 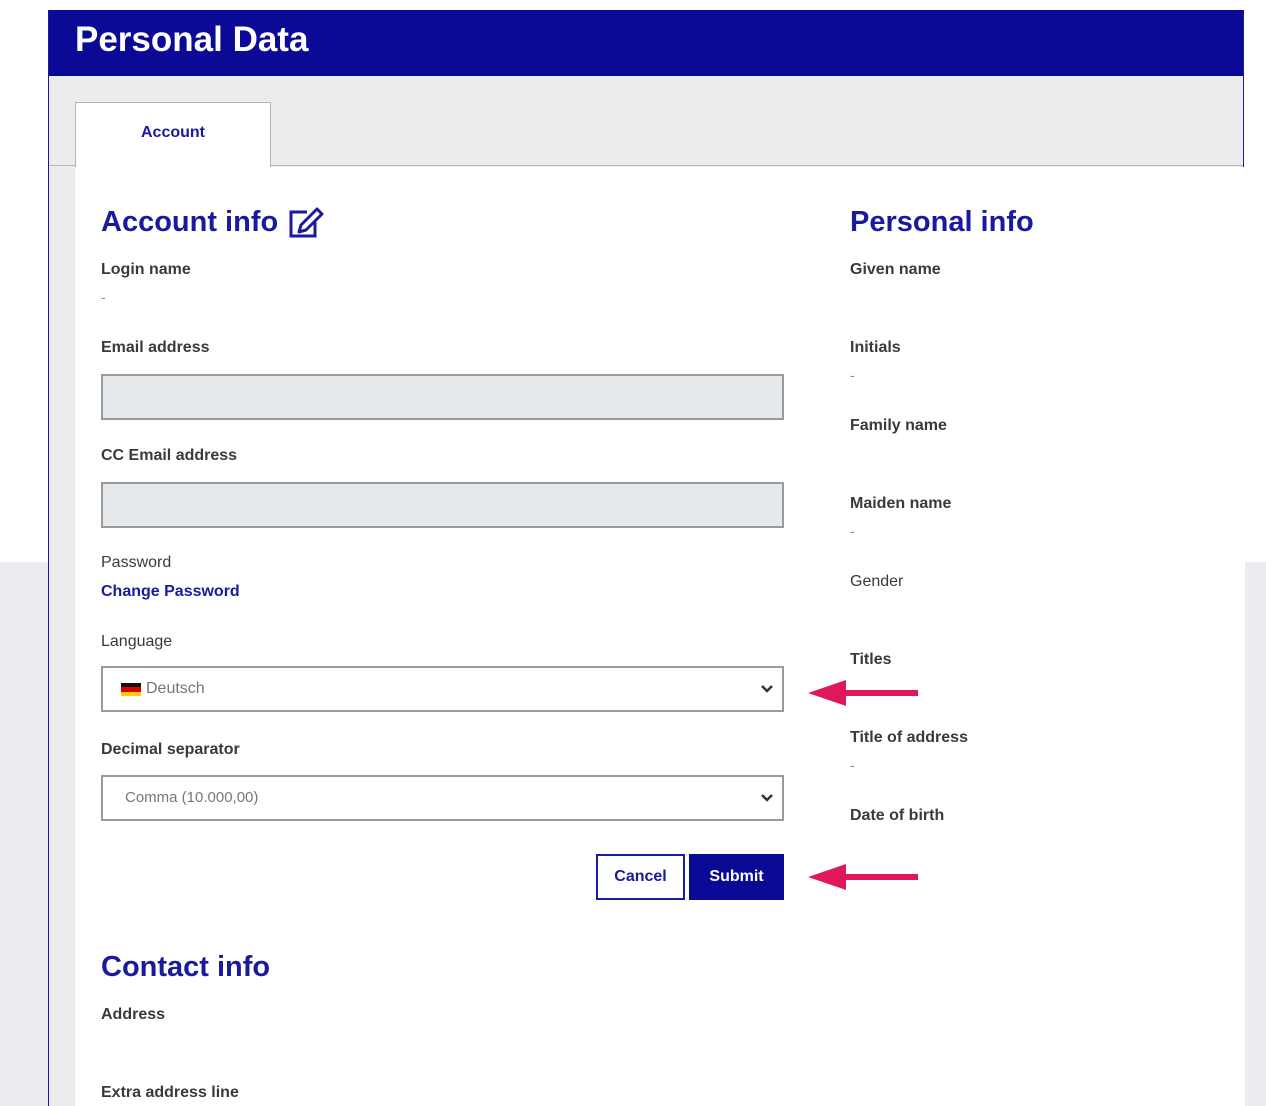 I want to click on title-of-address-value: -, so click(x=852, y=765).